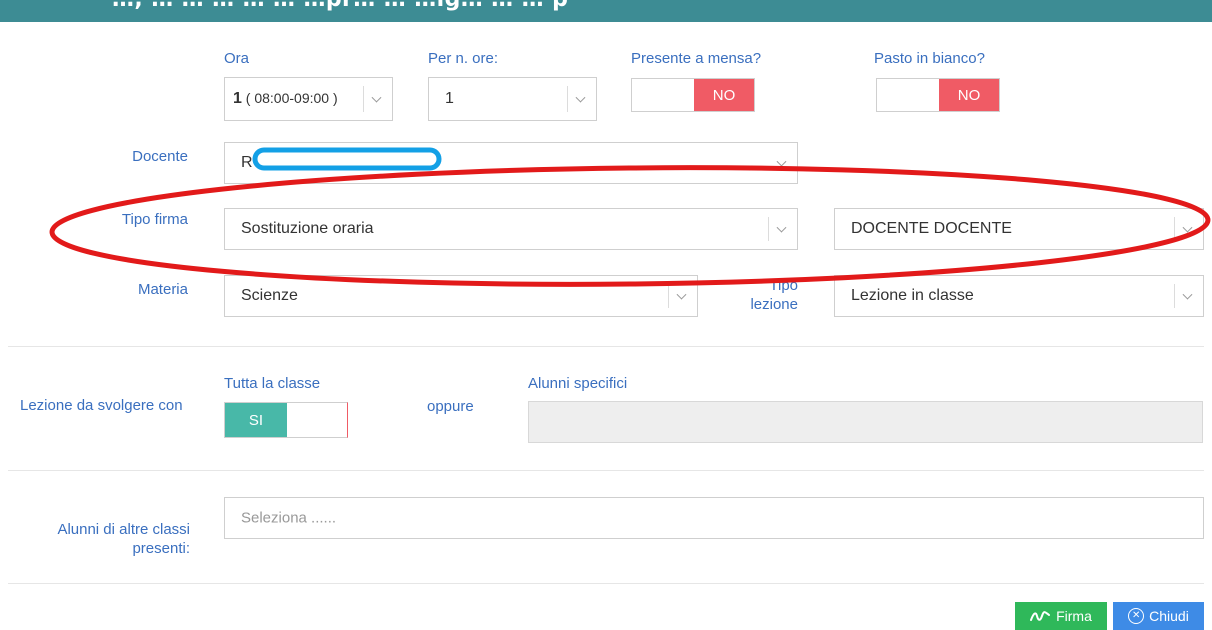 This screenshot has height=630, width=1212. What do you see at coordinates (101, 405) in the screenshot?
I see `lezione-label: Lezione da svolgere con` at bounding box center [101, 405].